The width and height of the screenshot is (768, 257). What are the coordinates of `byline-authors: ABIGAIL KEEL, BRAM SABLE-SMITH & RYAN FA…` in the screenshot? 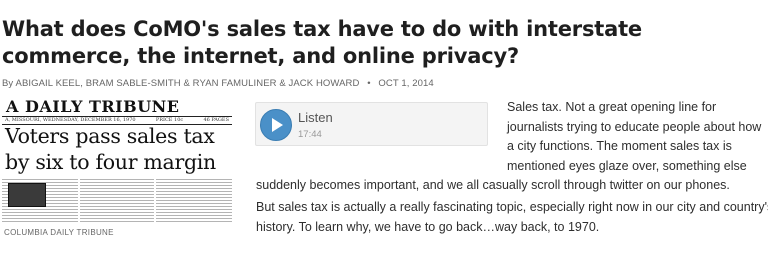 It's located at (188, 83).